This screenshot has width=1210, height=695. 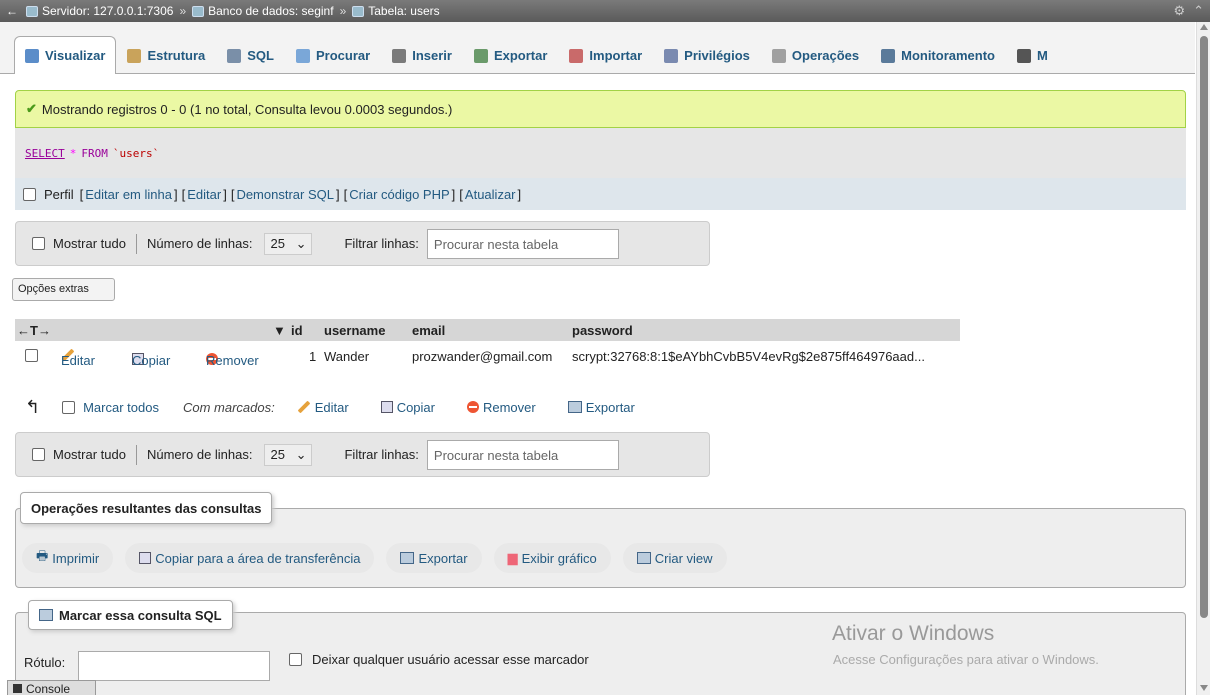 I want to click on show-all-label: Mostrar tudo, so click(x=89, y=454).